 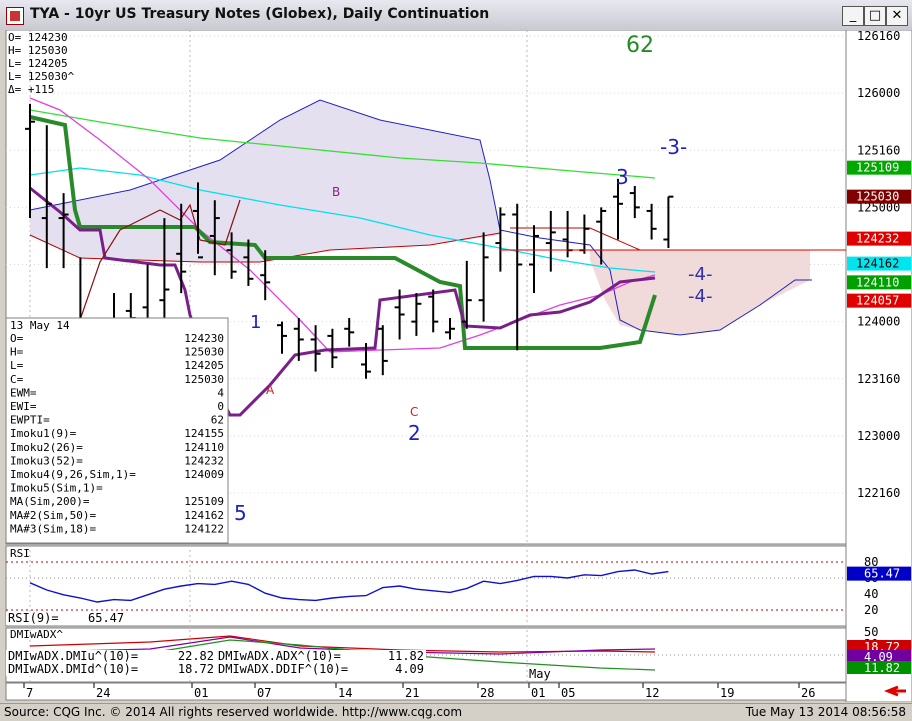 What do you see at coordinates (853, 16) in the screenshot?
I see `minimize-button: _` at bounding box center [853, 16].